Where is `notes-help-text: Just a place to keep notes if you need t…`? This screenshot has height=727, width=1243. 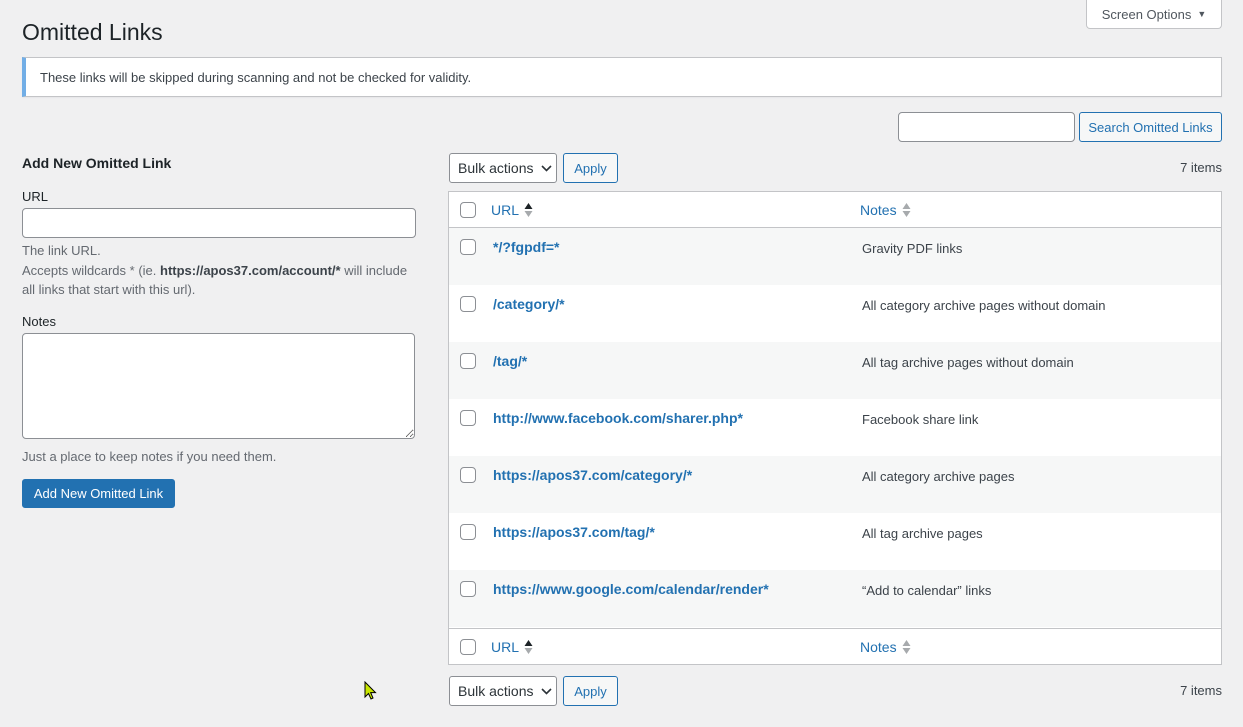
notes-help-text: Just a place to keep notes if you need t… is located at coordinates (149, 456).